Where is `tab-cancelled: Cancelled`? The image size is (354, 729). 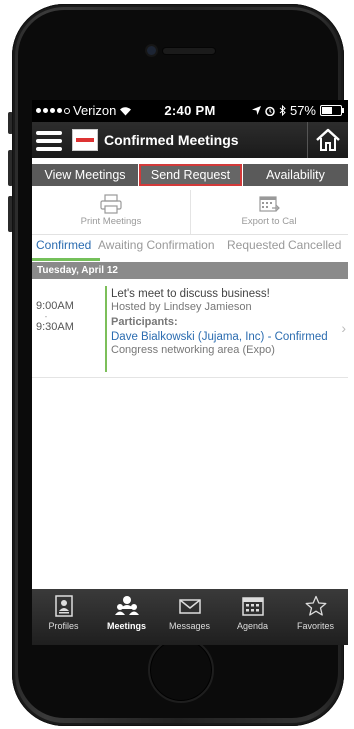 tab-cancelled: Cancelled is located at coordinates (314, 245).